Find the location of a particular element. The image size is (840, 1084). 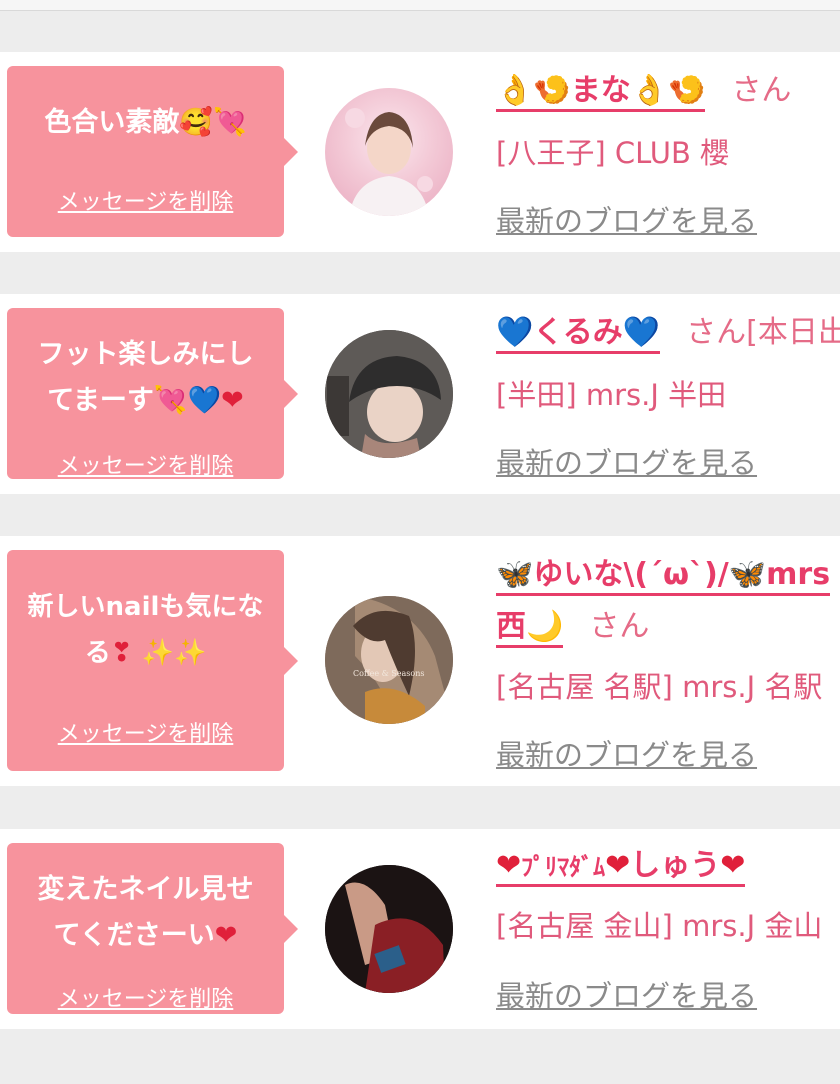

message-bubble: フット楽しみにし てまーす💘💙❤ メッセージを削除 is located at coordinates (152, 394).